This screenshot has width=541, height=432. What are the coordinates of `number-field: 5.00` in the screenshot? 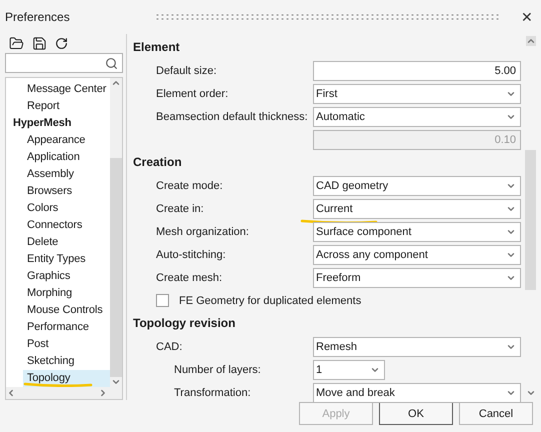 It's located at (417, 70).